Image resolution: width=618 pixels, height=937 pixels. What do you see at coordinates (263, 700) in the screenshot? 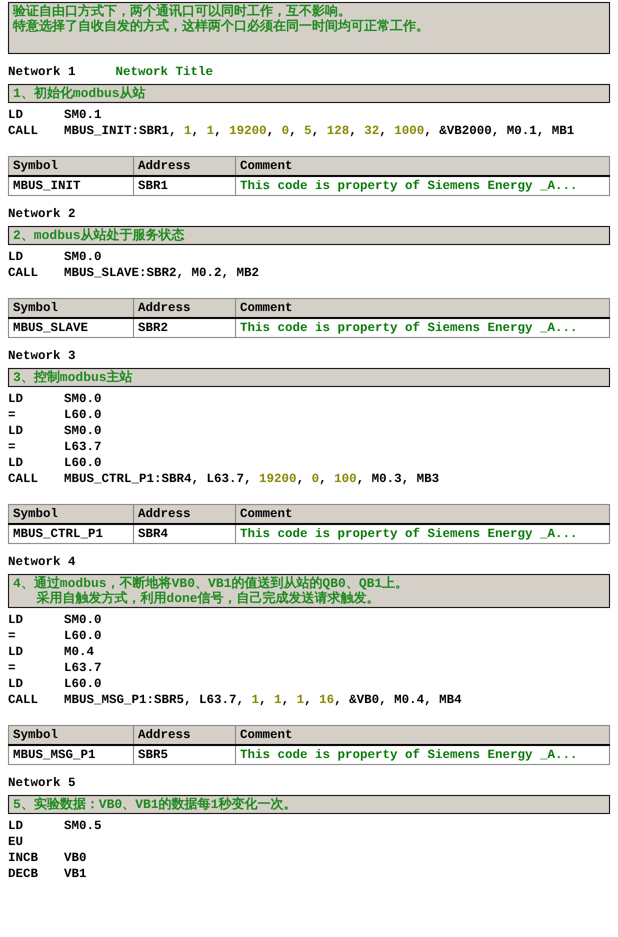
I see `instruction-operand: MBUS_MSG_P1:SBR5, L63.7, 1, 1, 1, 16, &VB0, M0.4, MB4` at bounding box center [263, 700].